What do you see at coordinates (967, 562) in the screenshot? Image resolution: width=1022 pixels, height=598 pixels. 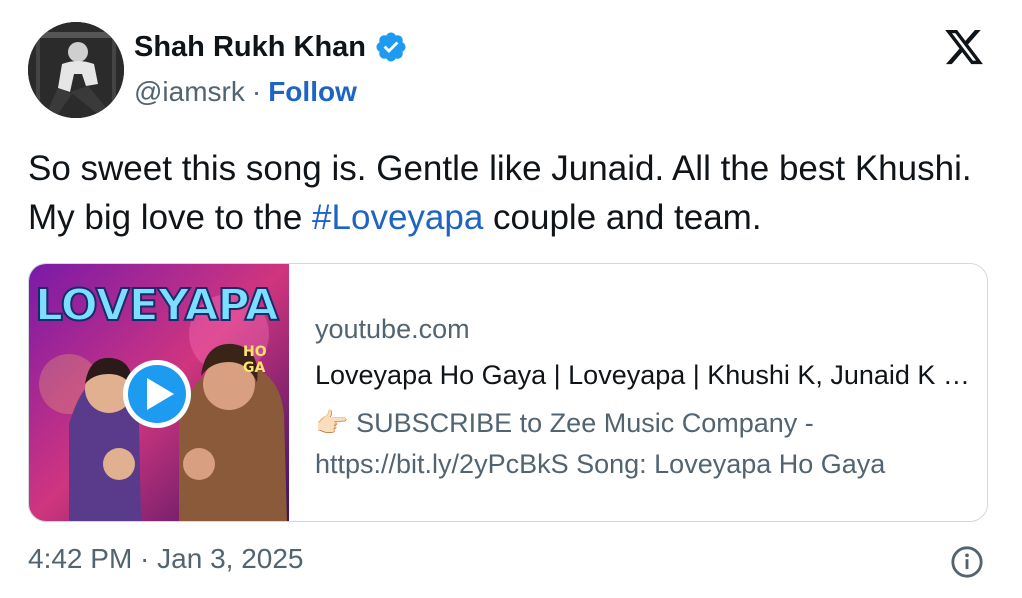 I see `info-icon` at bounding box center [967, 562].